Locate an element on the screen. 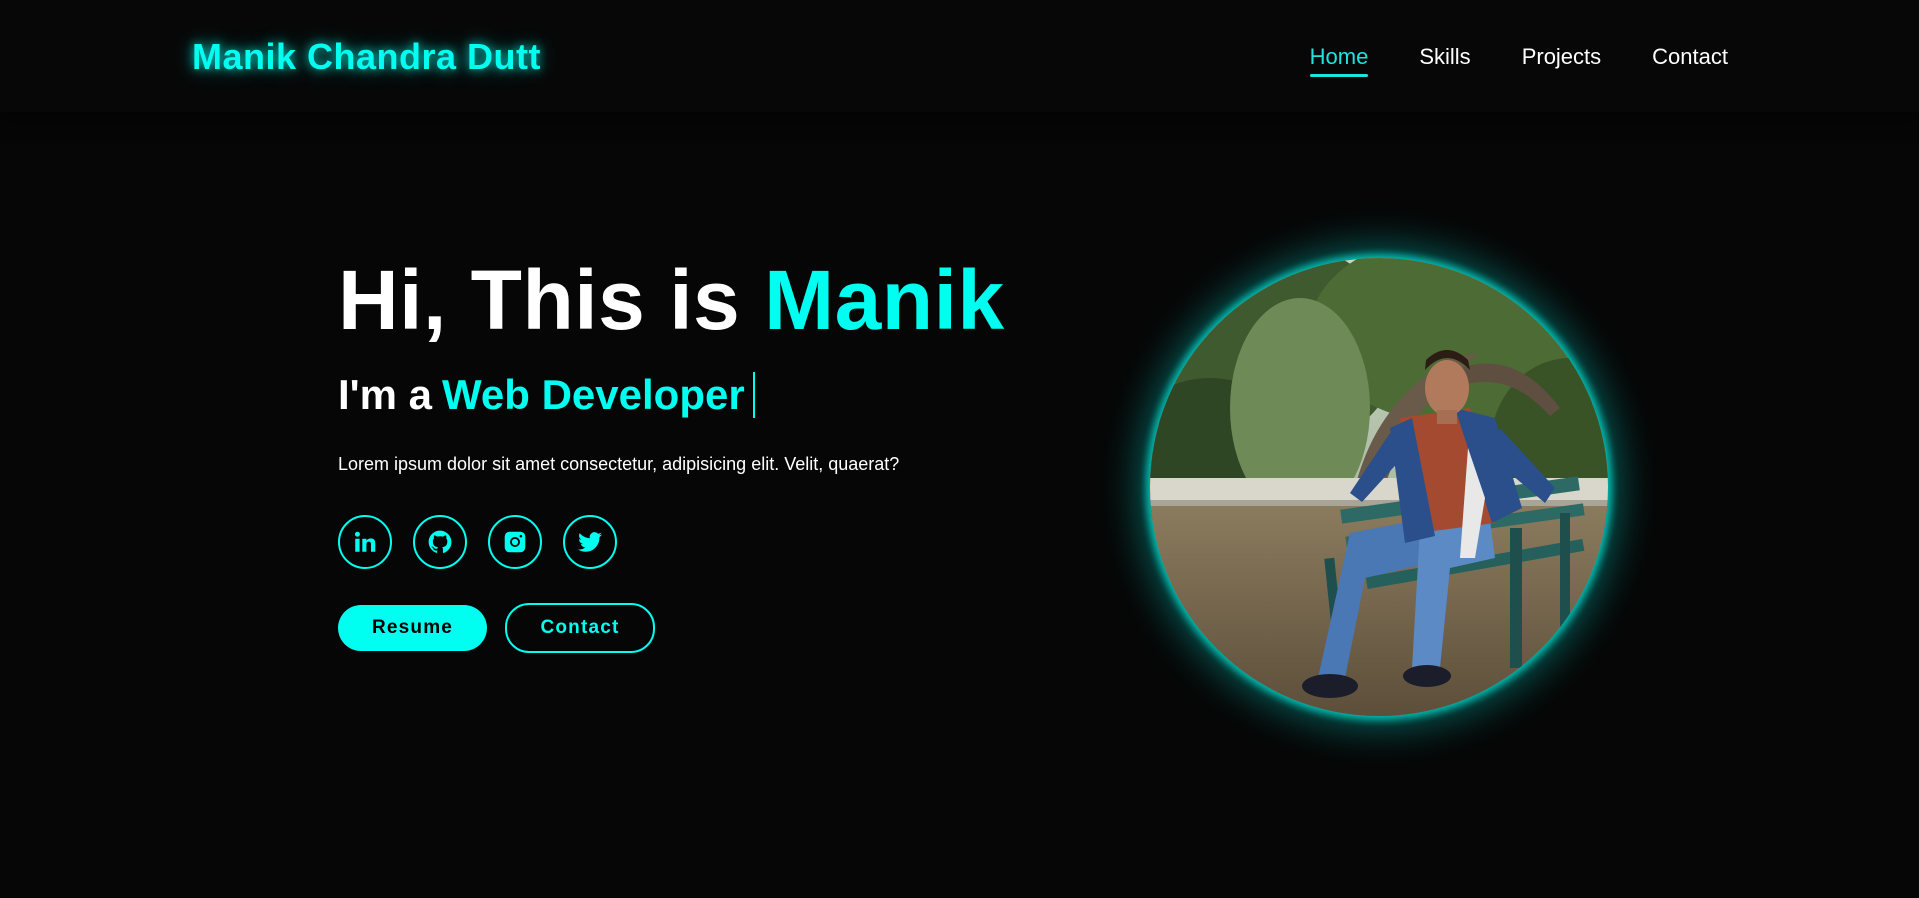  github-icon is located at coordinates (440, 541).